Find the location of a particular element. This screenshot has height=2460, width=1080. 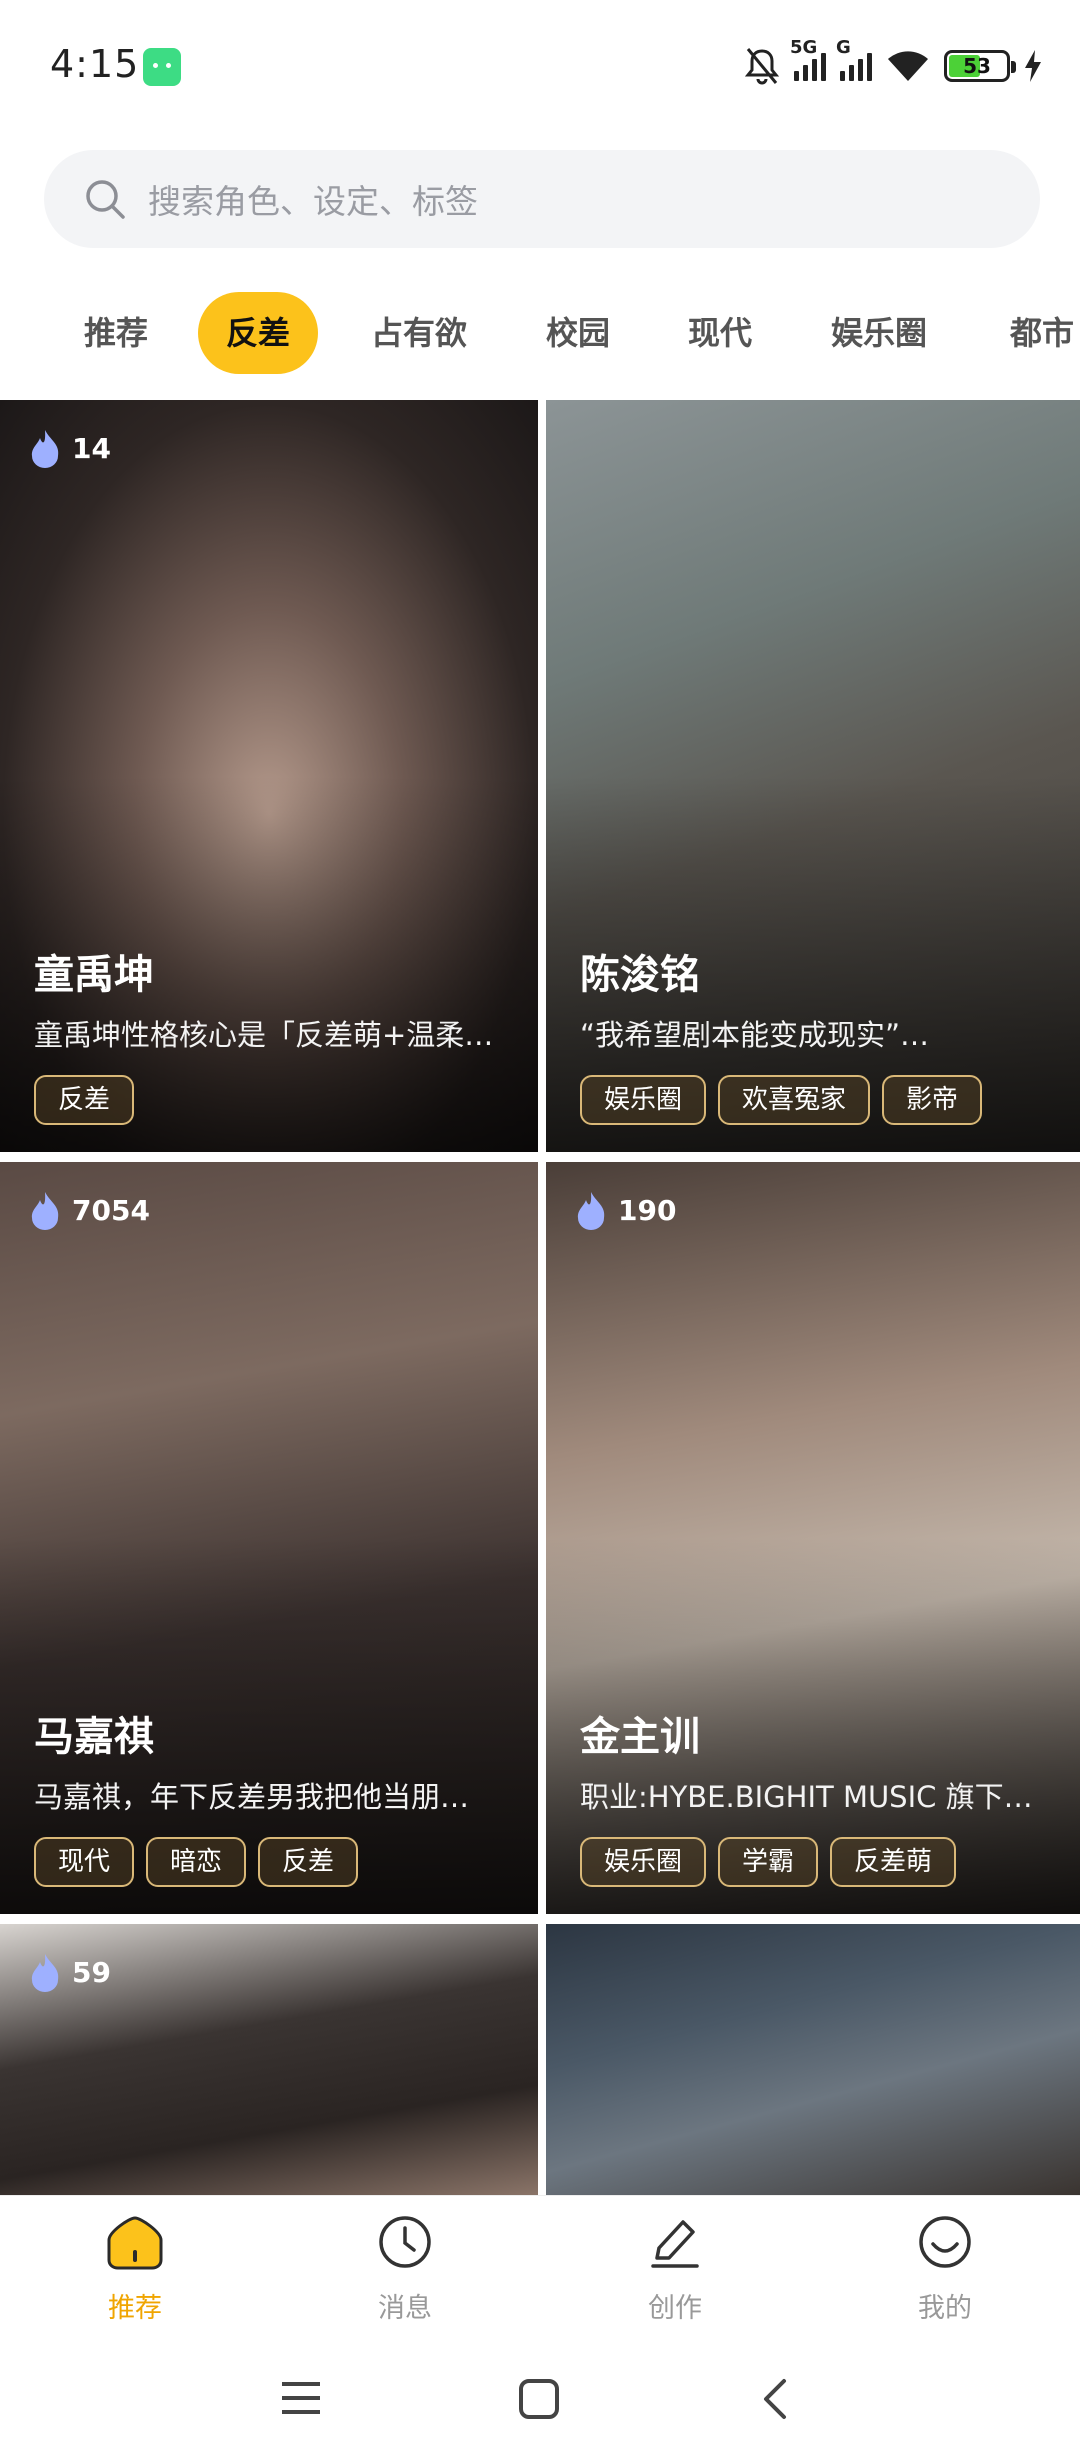

tag-chip: 现代 is located at coordinates (84, 1862).